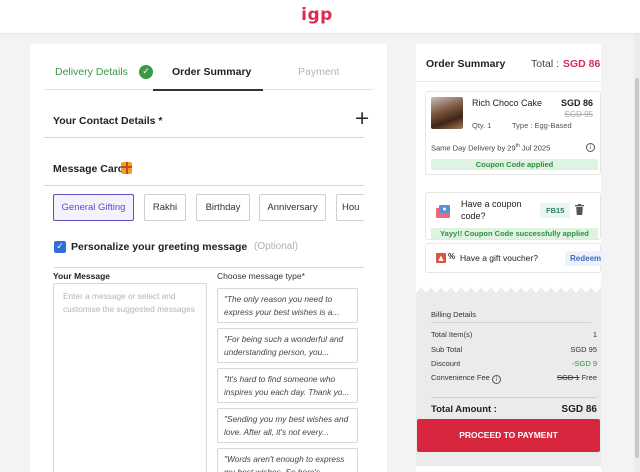  I want to click on applied-coupon-code: FB15, so click(555, 210).